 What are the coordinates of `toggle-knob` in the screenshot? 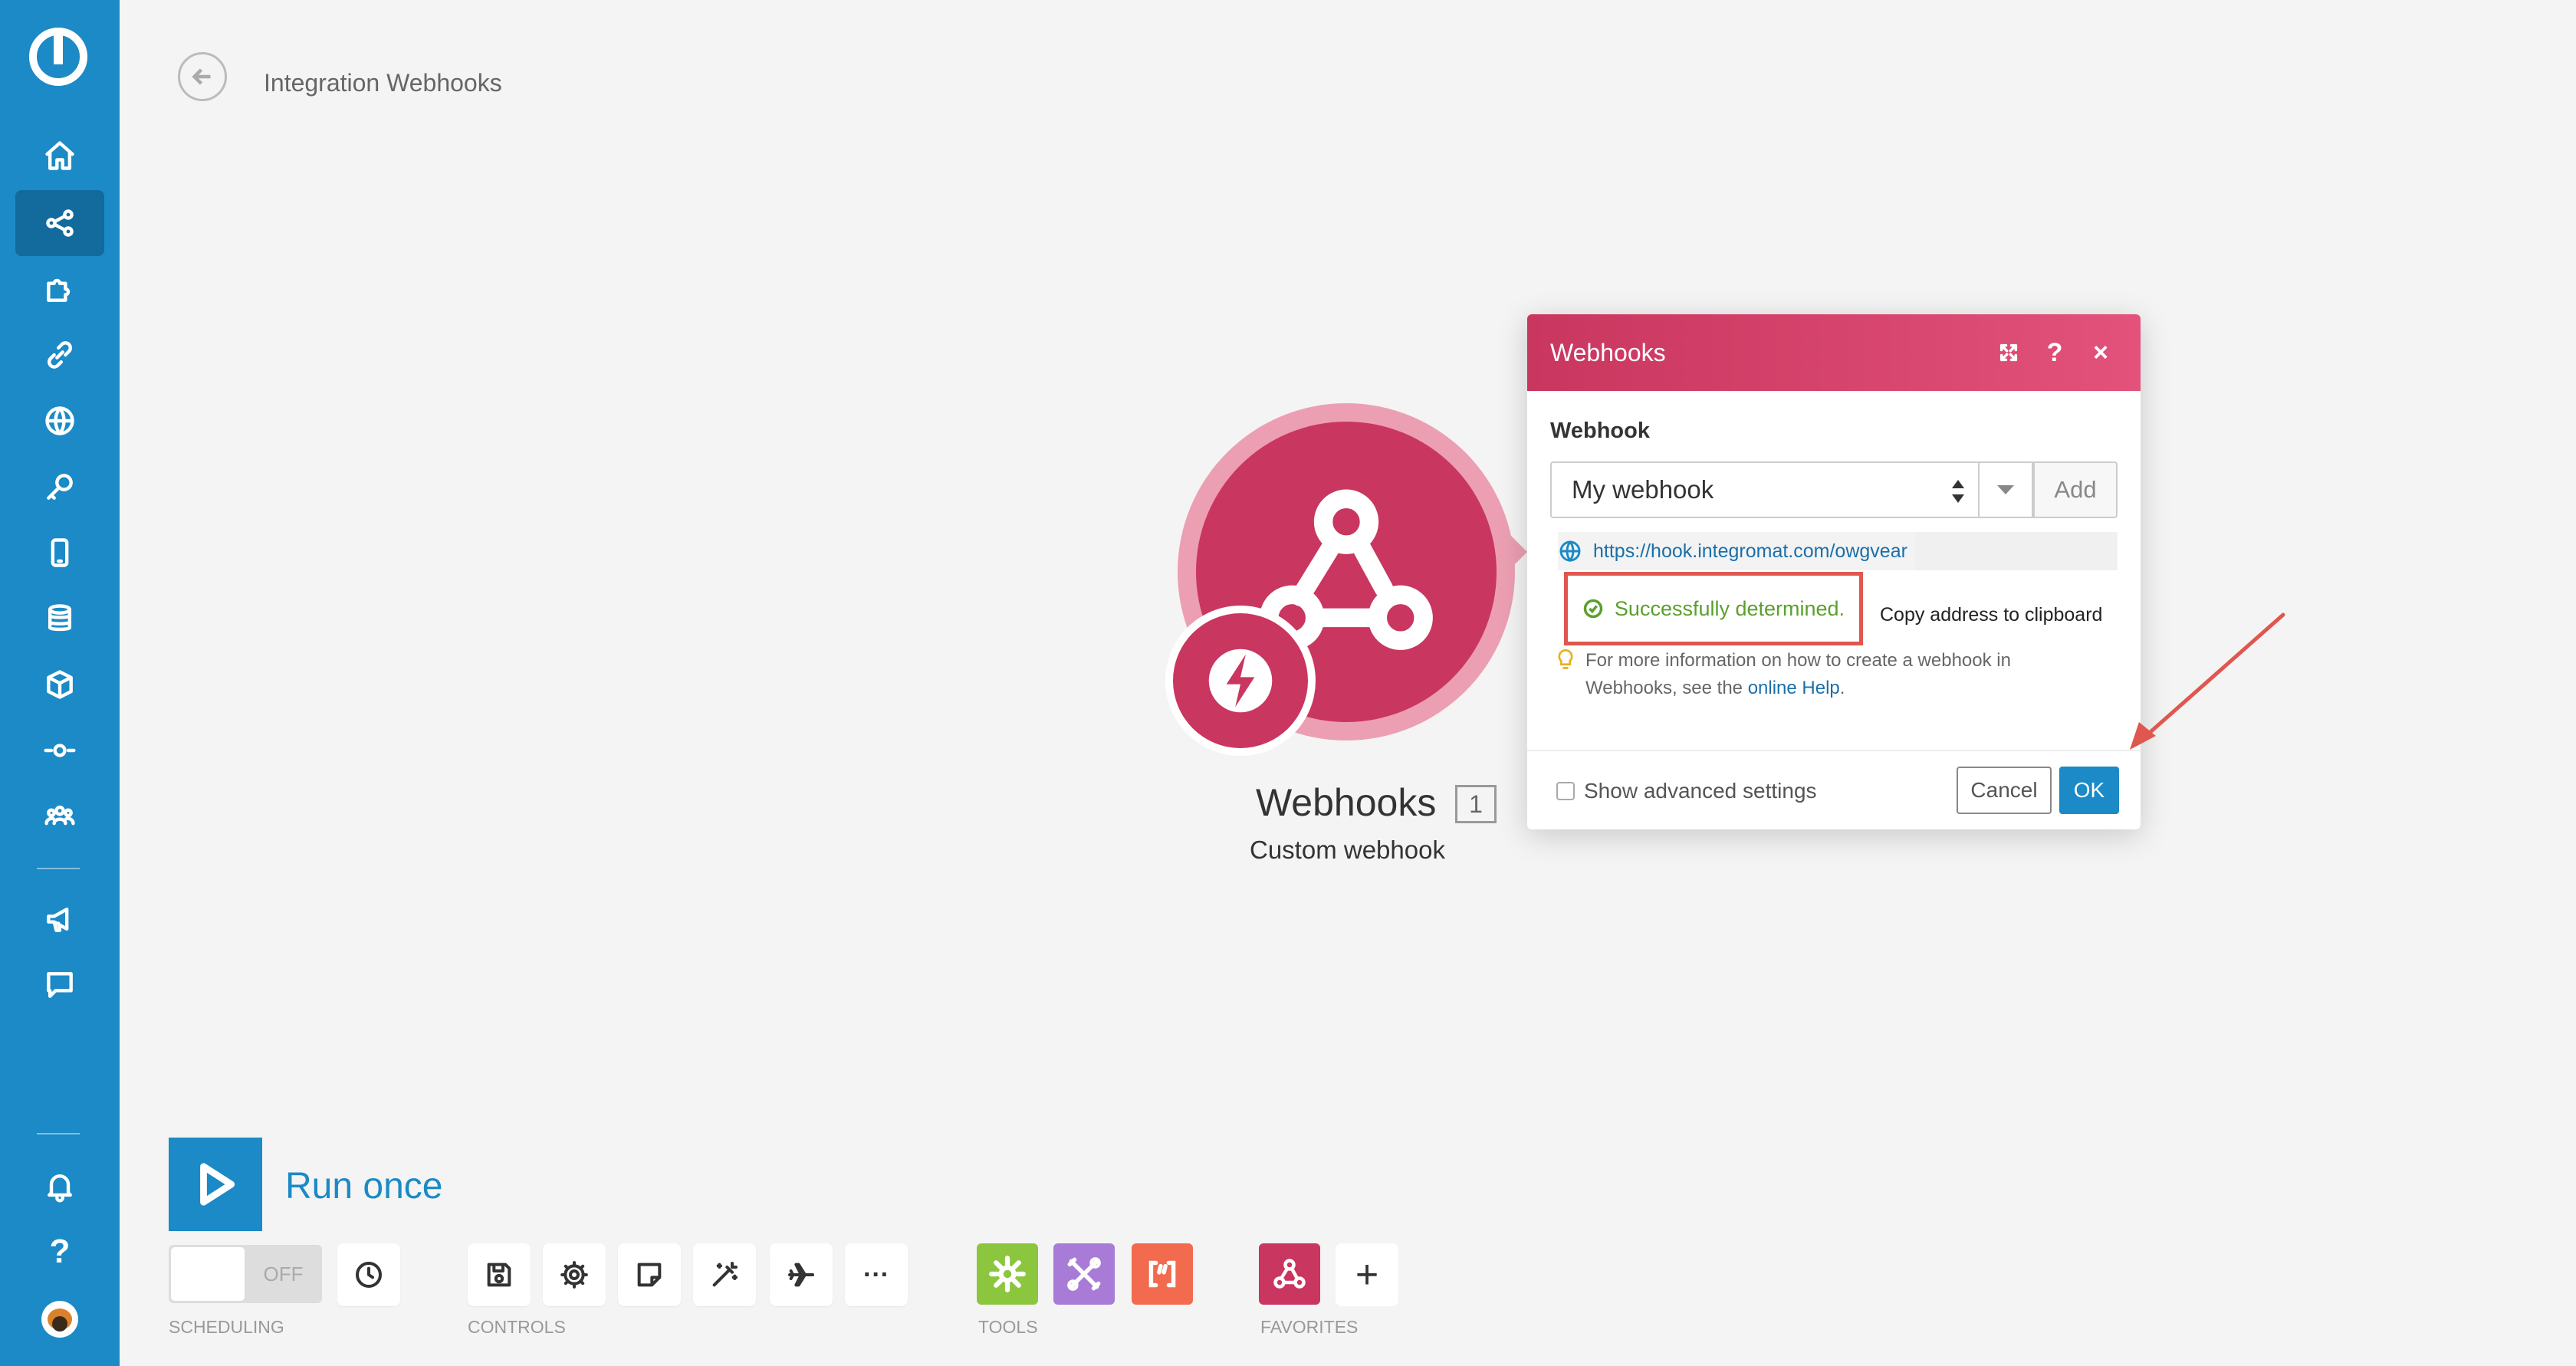 It's located at (208, 1274).